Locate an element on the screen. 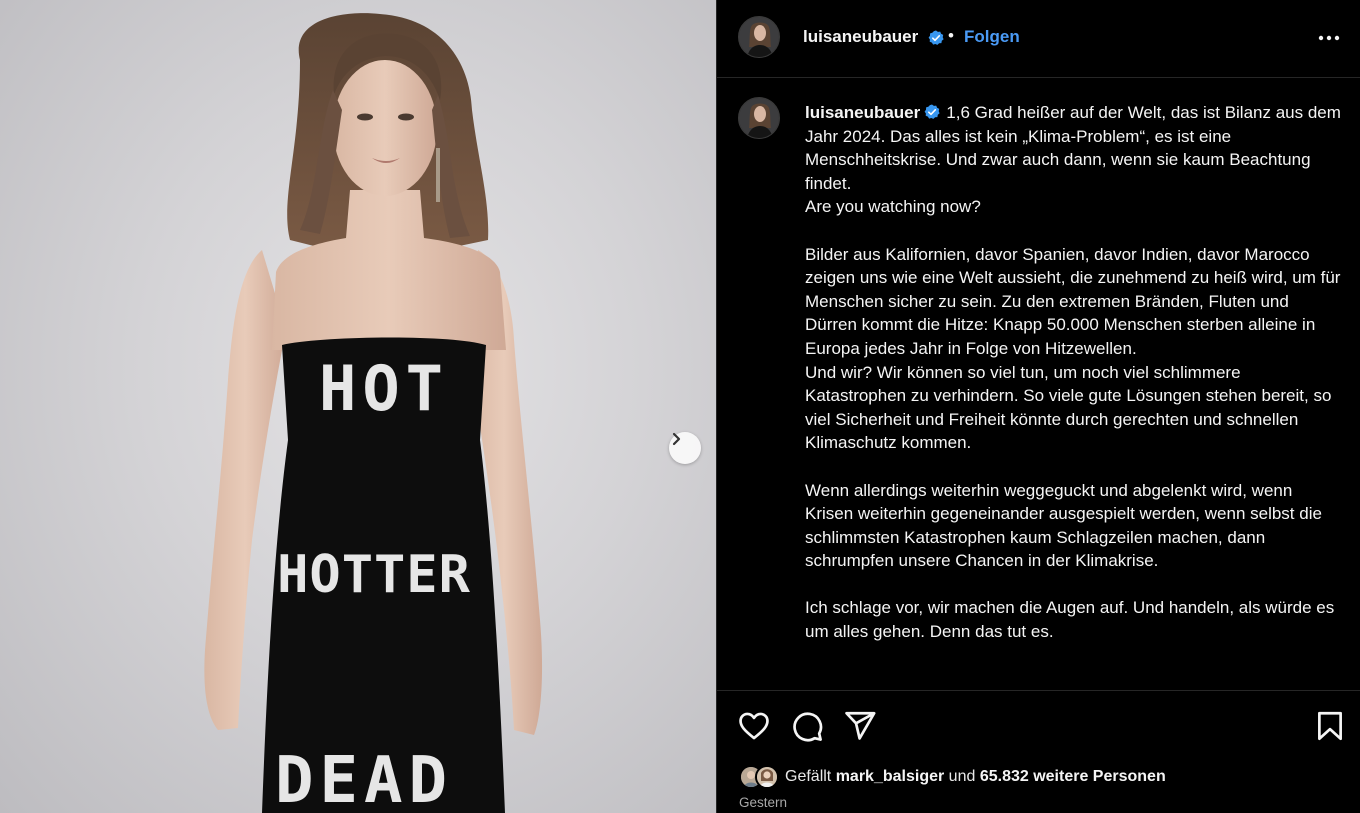 The image size is (1360, 813). post-timestamp: Gestern is located at coordinates (763, 802).